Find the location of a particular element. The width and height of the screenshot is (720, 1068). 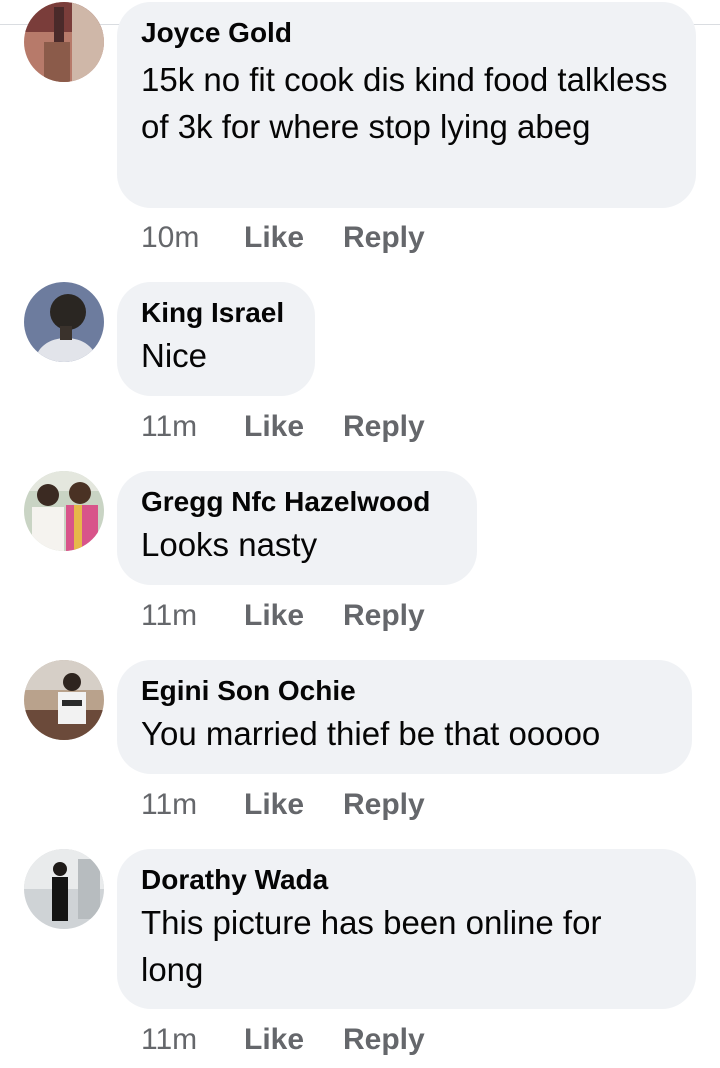

comment-author: Dorathy Wada is located at coordinates (406, 880).